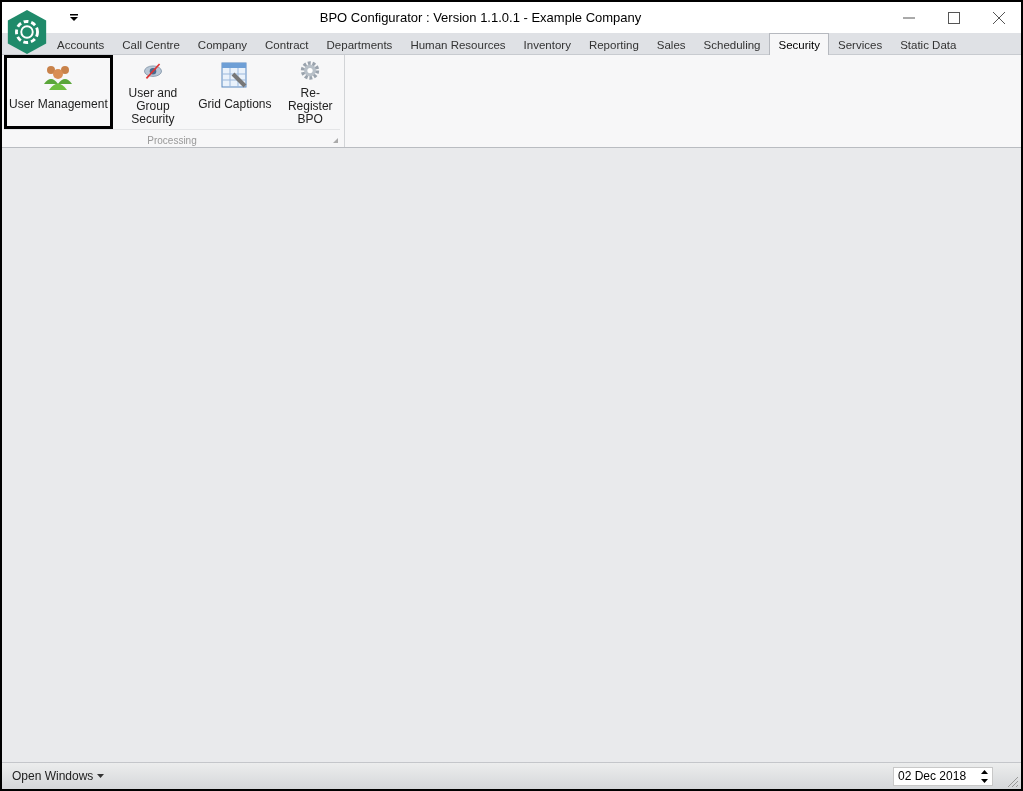 The width and height of the screenshot is (1023, 791). What do you see at coordinates (547, 44) in the screenshot?
I see `ribbon-tab: Inventory` at bounding box center [547, 44].